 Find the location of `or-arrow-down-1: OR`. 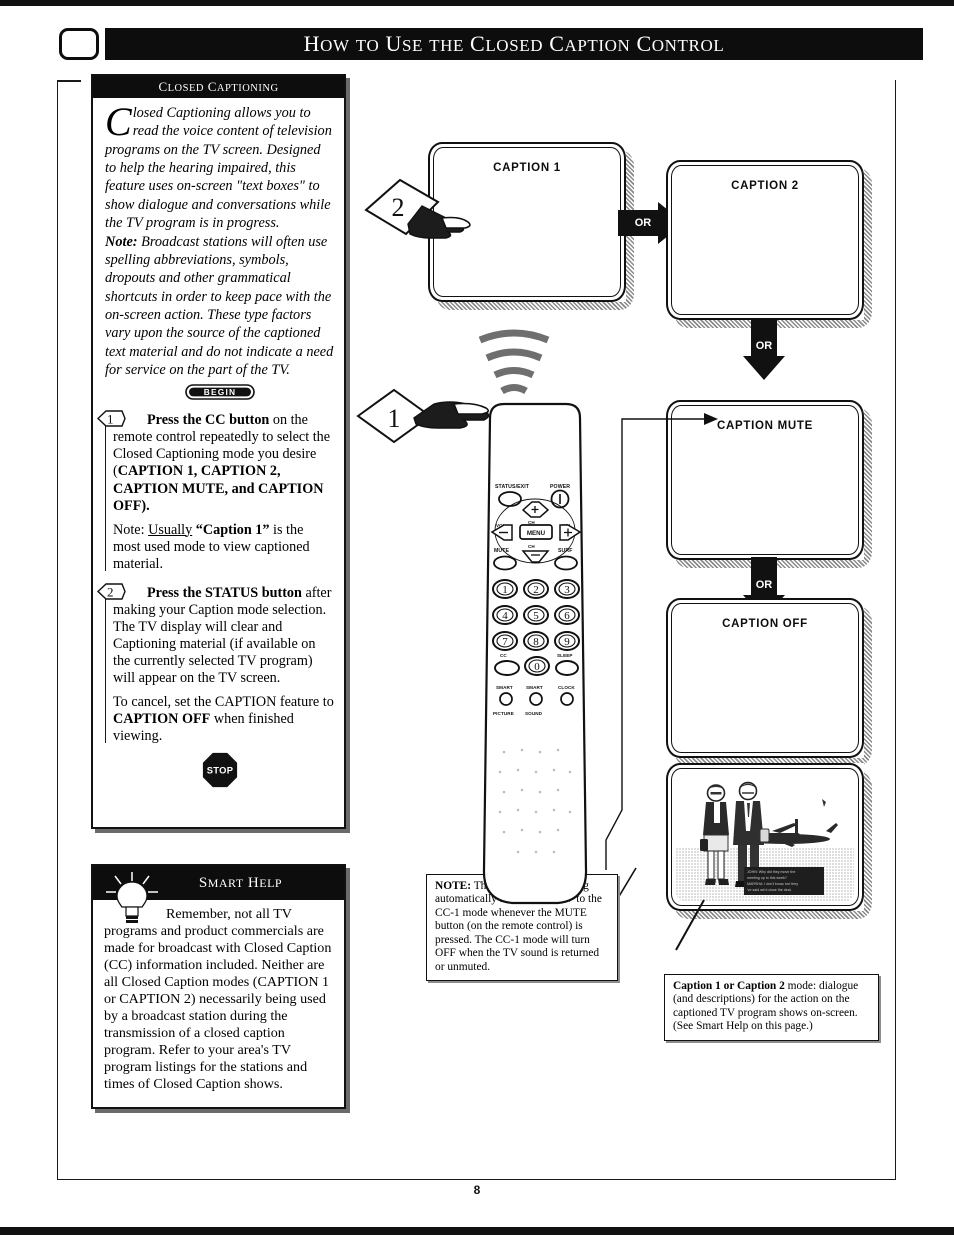

or-arrow-down-1: OR is located at coordinates (764, 349).